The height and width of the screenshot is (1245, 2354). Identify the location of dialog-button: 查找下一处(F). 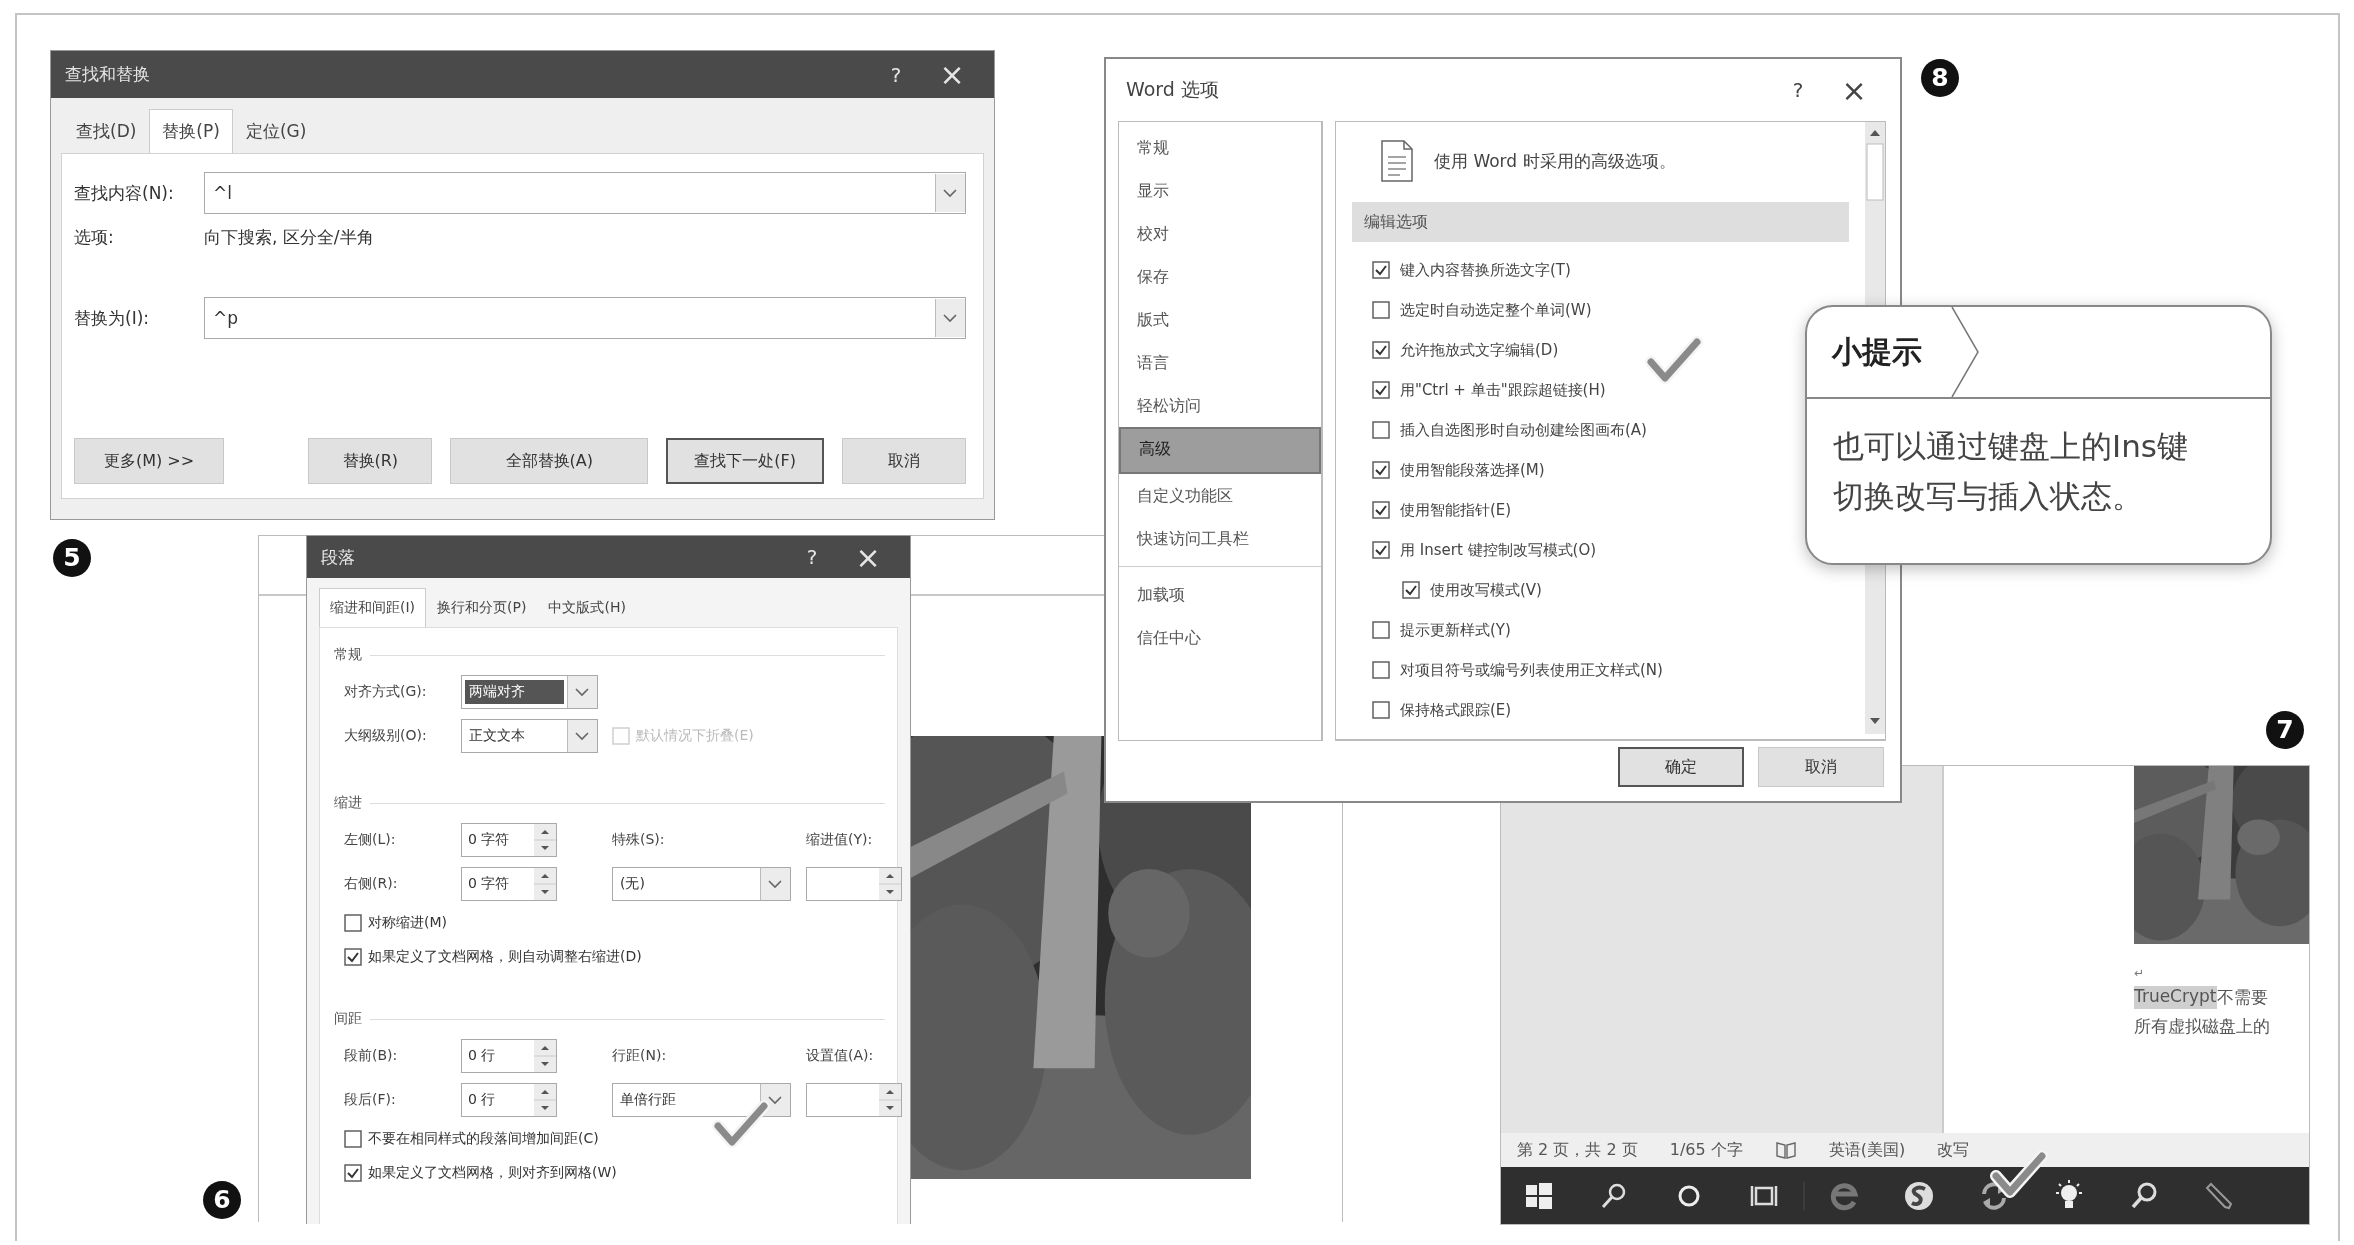
(745, 461).